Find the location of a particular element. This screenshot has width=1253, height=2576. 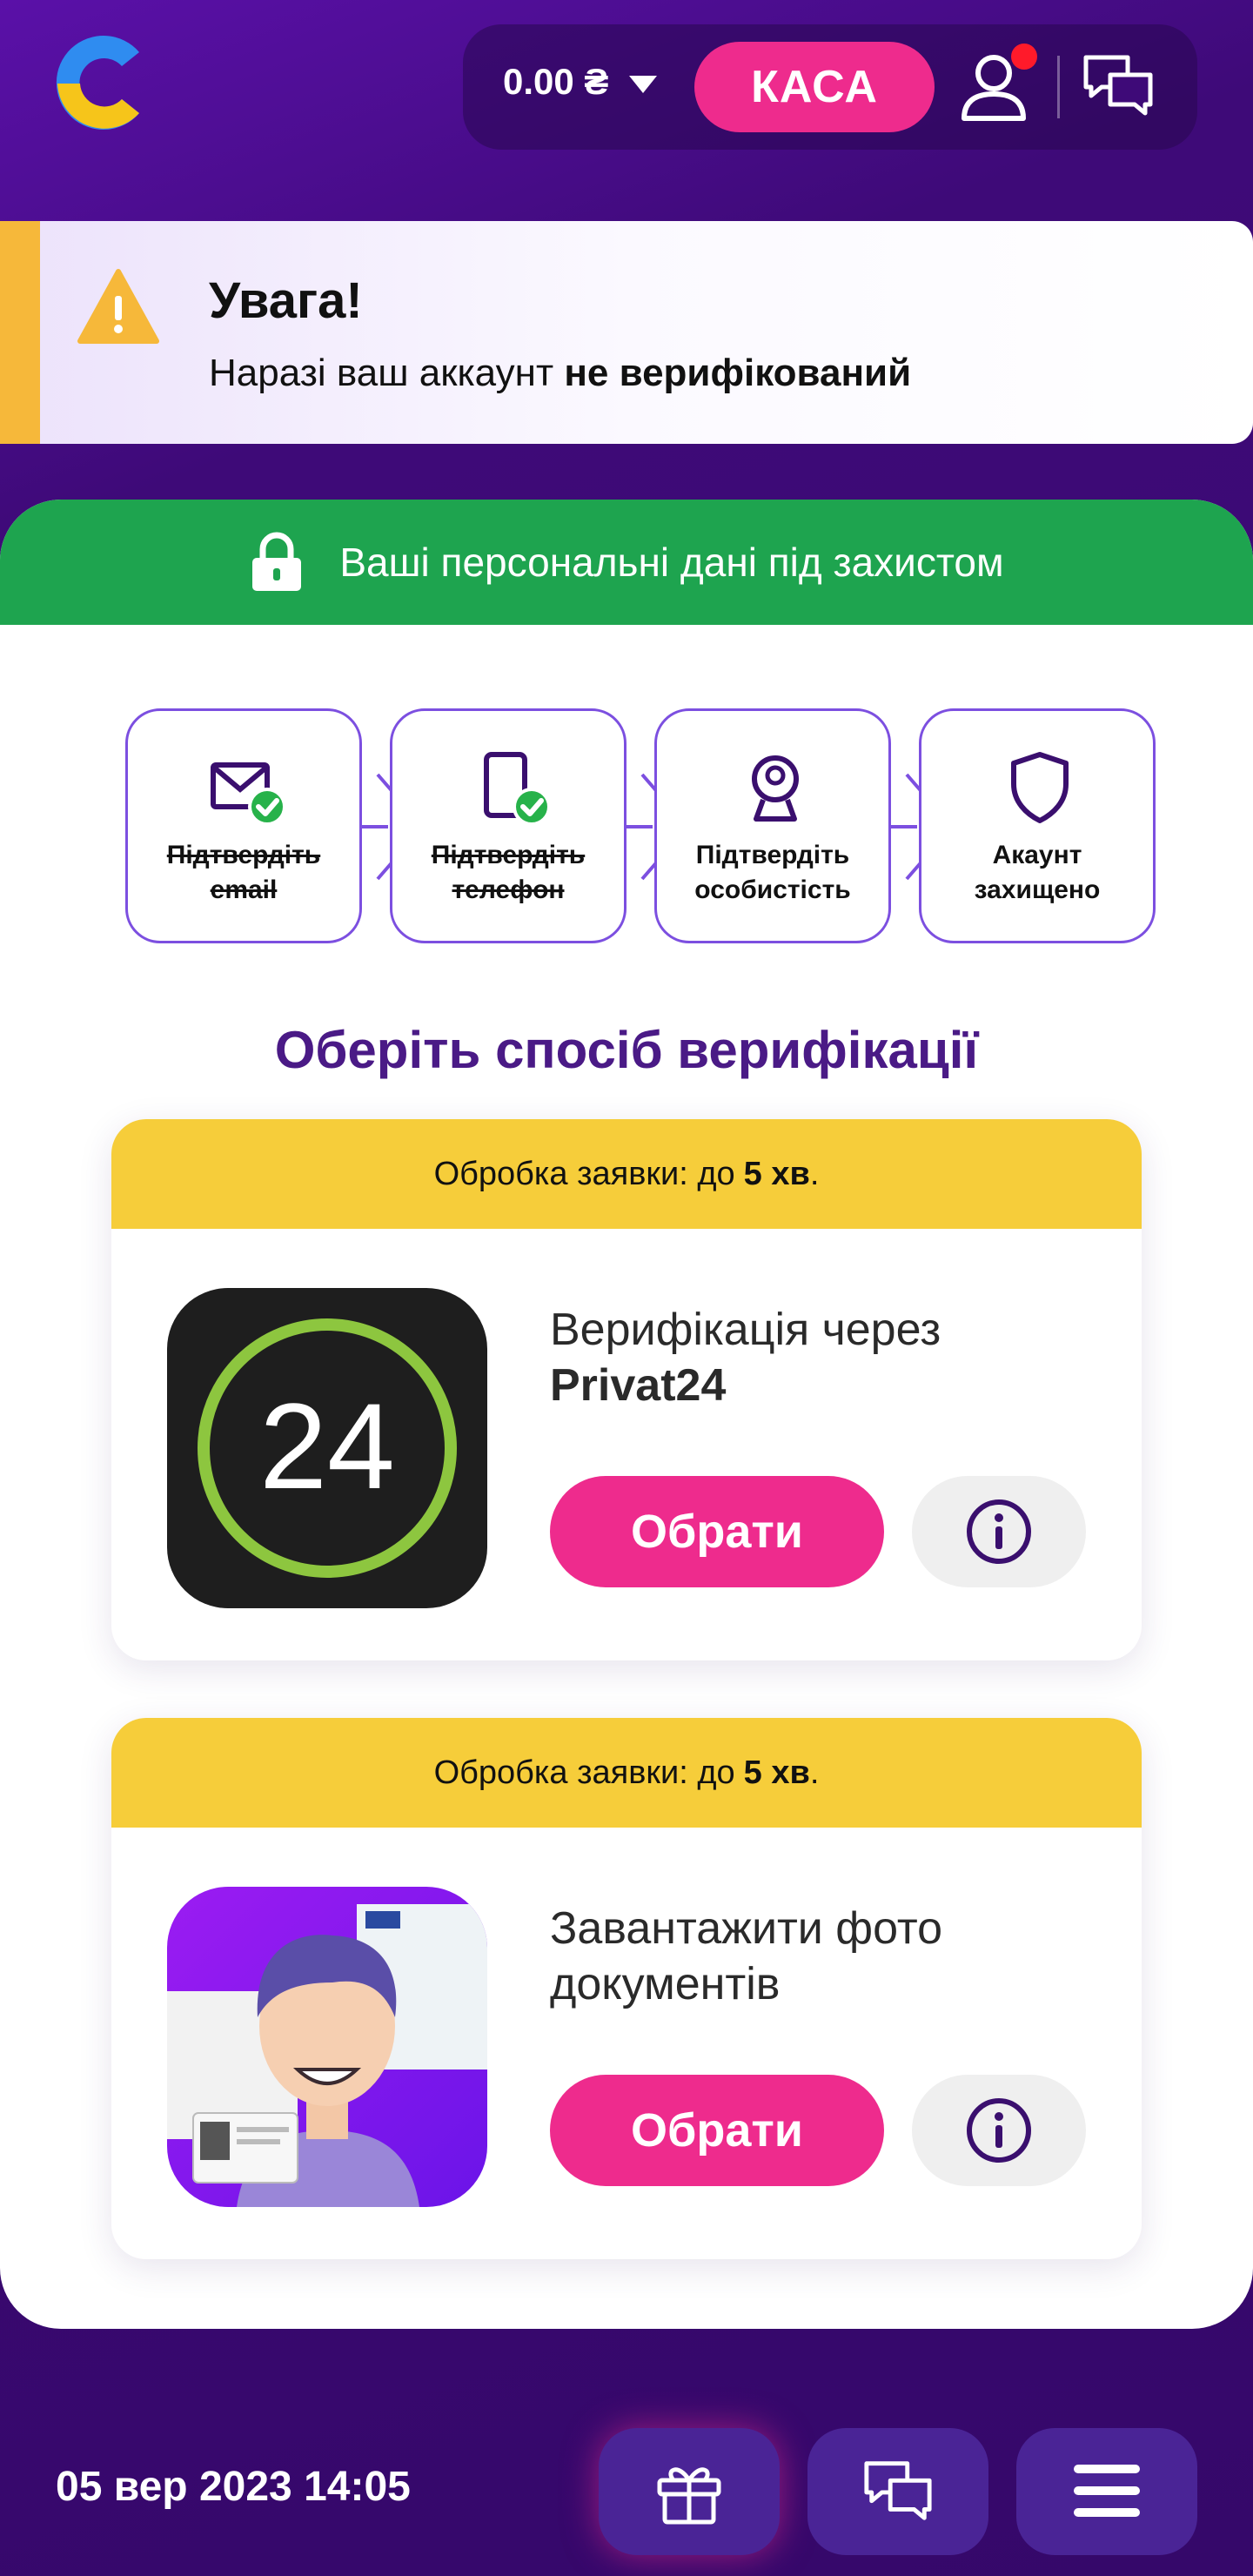

cash-button: КАСА is located at coordinates (814, 87).